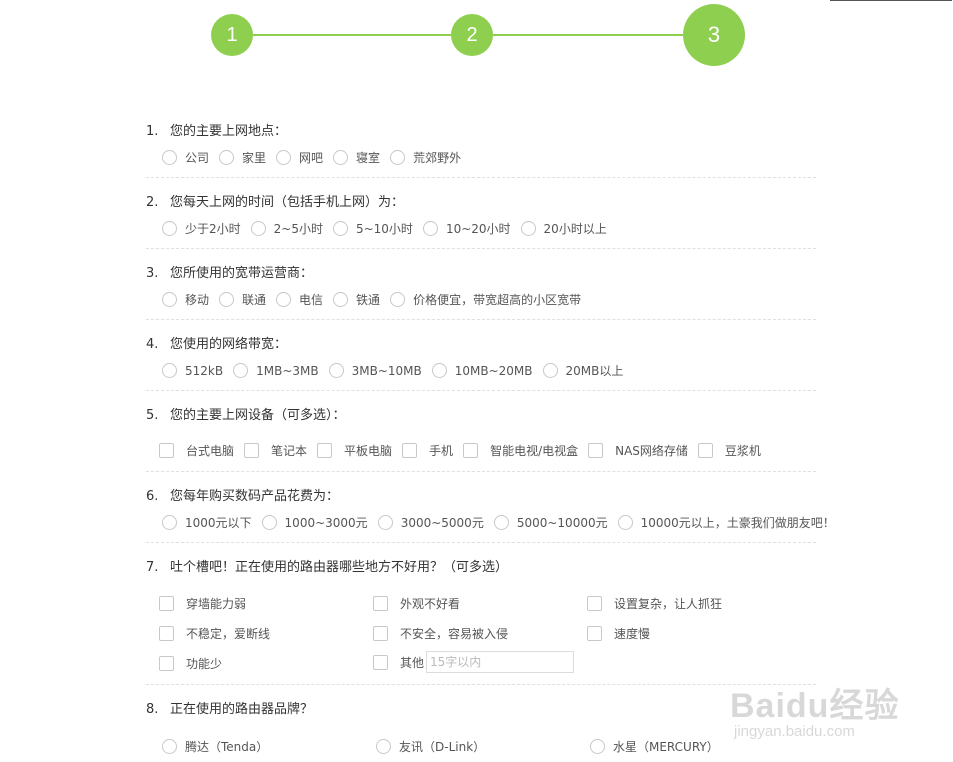 Image resolution: width=953 pixels, height=762 pixels. I want to click on radio-option: 电信, so click(299, 299).